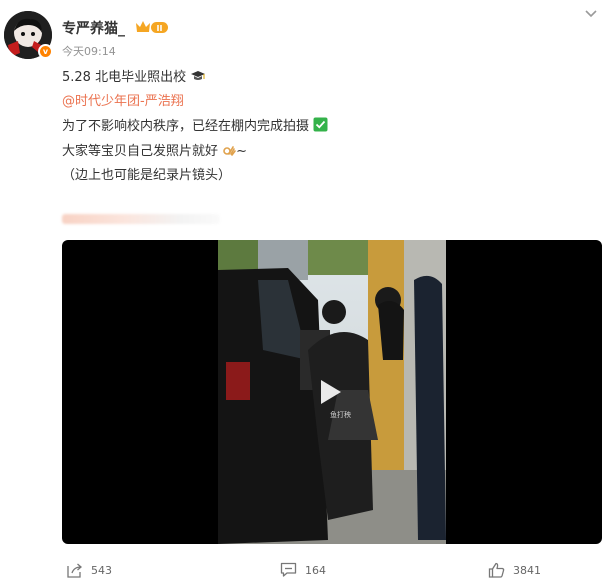 Image resolution: width=610 pixels, height=585 pixels. Describe the element at coordinates (303, 570) in the screenshot. I see `comment-button: 164` at that location.